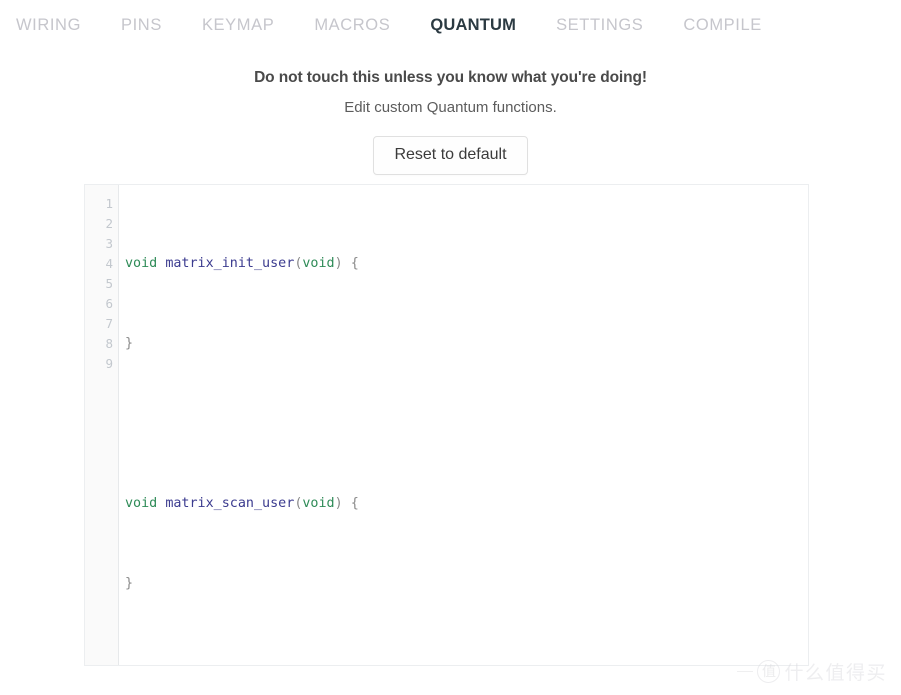 This screenshot has width=901, height=695. Describe the element at coordinates (230, 263) in the screenshot. I see `token-function-name: matrix_init_user` at that location.